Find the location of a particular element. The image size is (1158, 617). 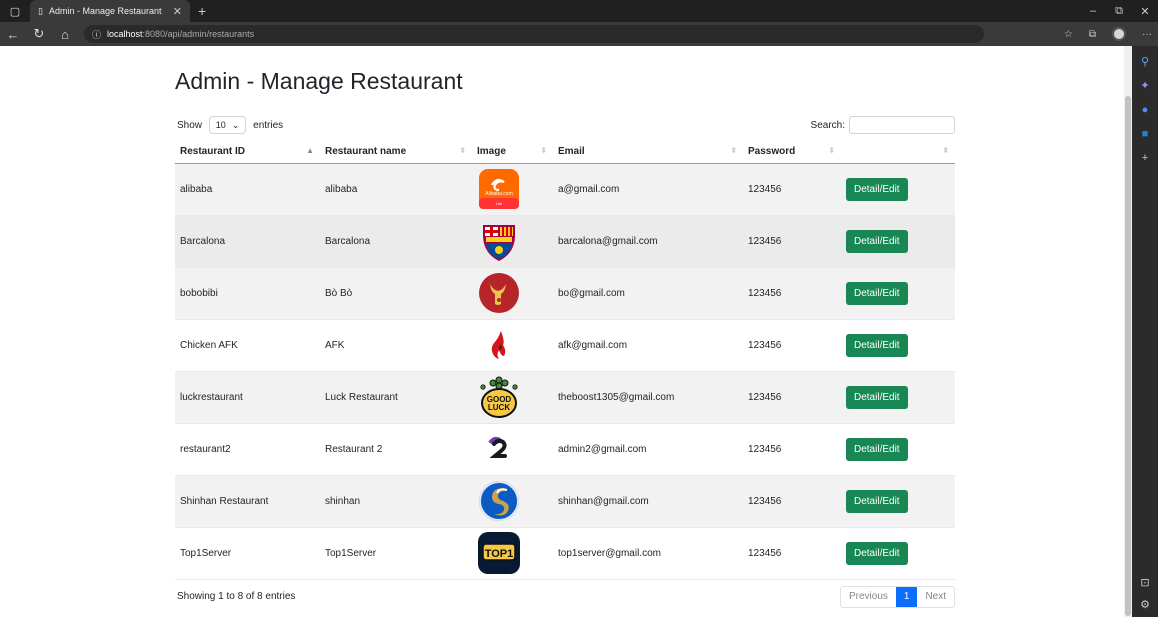

page-scrollbar is located at coordinates (1128, 331).